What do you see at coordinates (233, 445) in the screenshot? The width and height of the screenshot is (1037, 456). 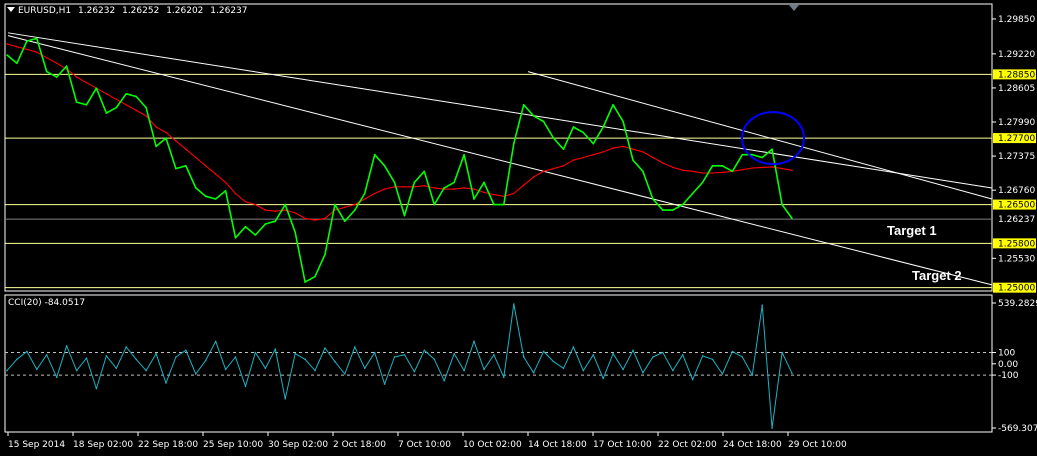 I see `time-tick-label: 25 Sep 10:00` at bounding box center [233, 445].